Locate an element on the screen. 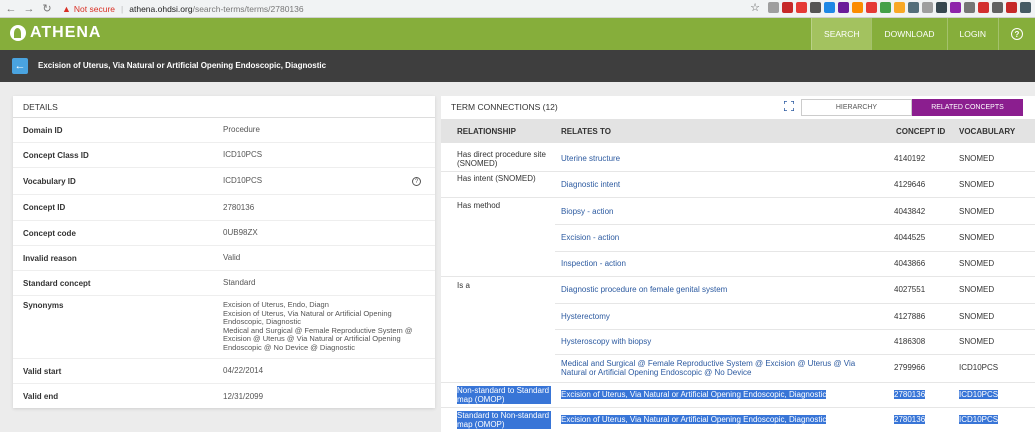 This screenshot has height=432, width=1035. detail-row: Vocabulary ID ICD10PCS ? is located at coordinates (224, 181).